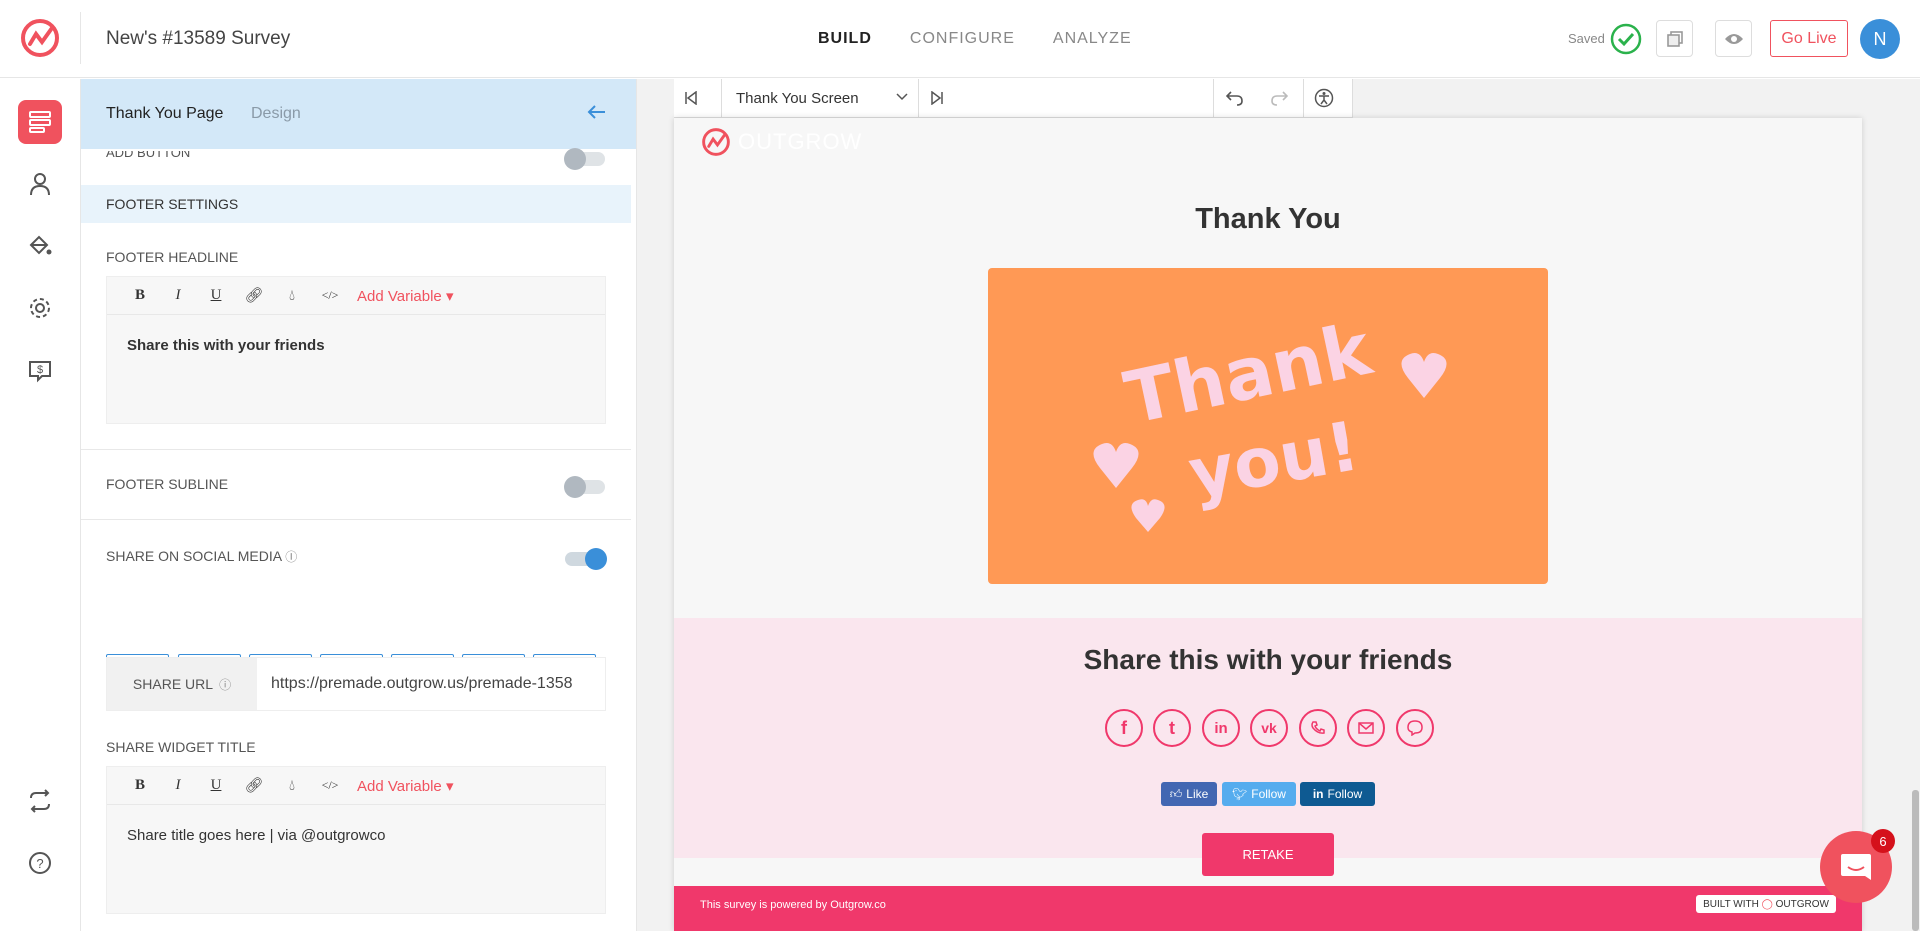  I want to click on footer-subline-toggle, so click(584, 487).